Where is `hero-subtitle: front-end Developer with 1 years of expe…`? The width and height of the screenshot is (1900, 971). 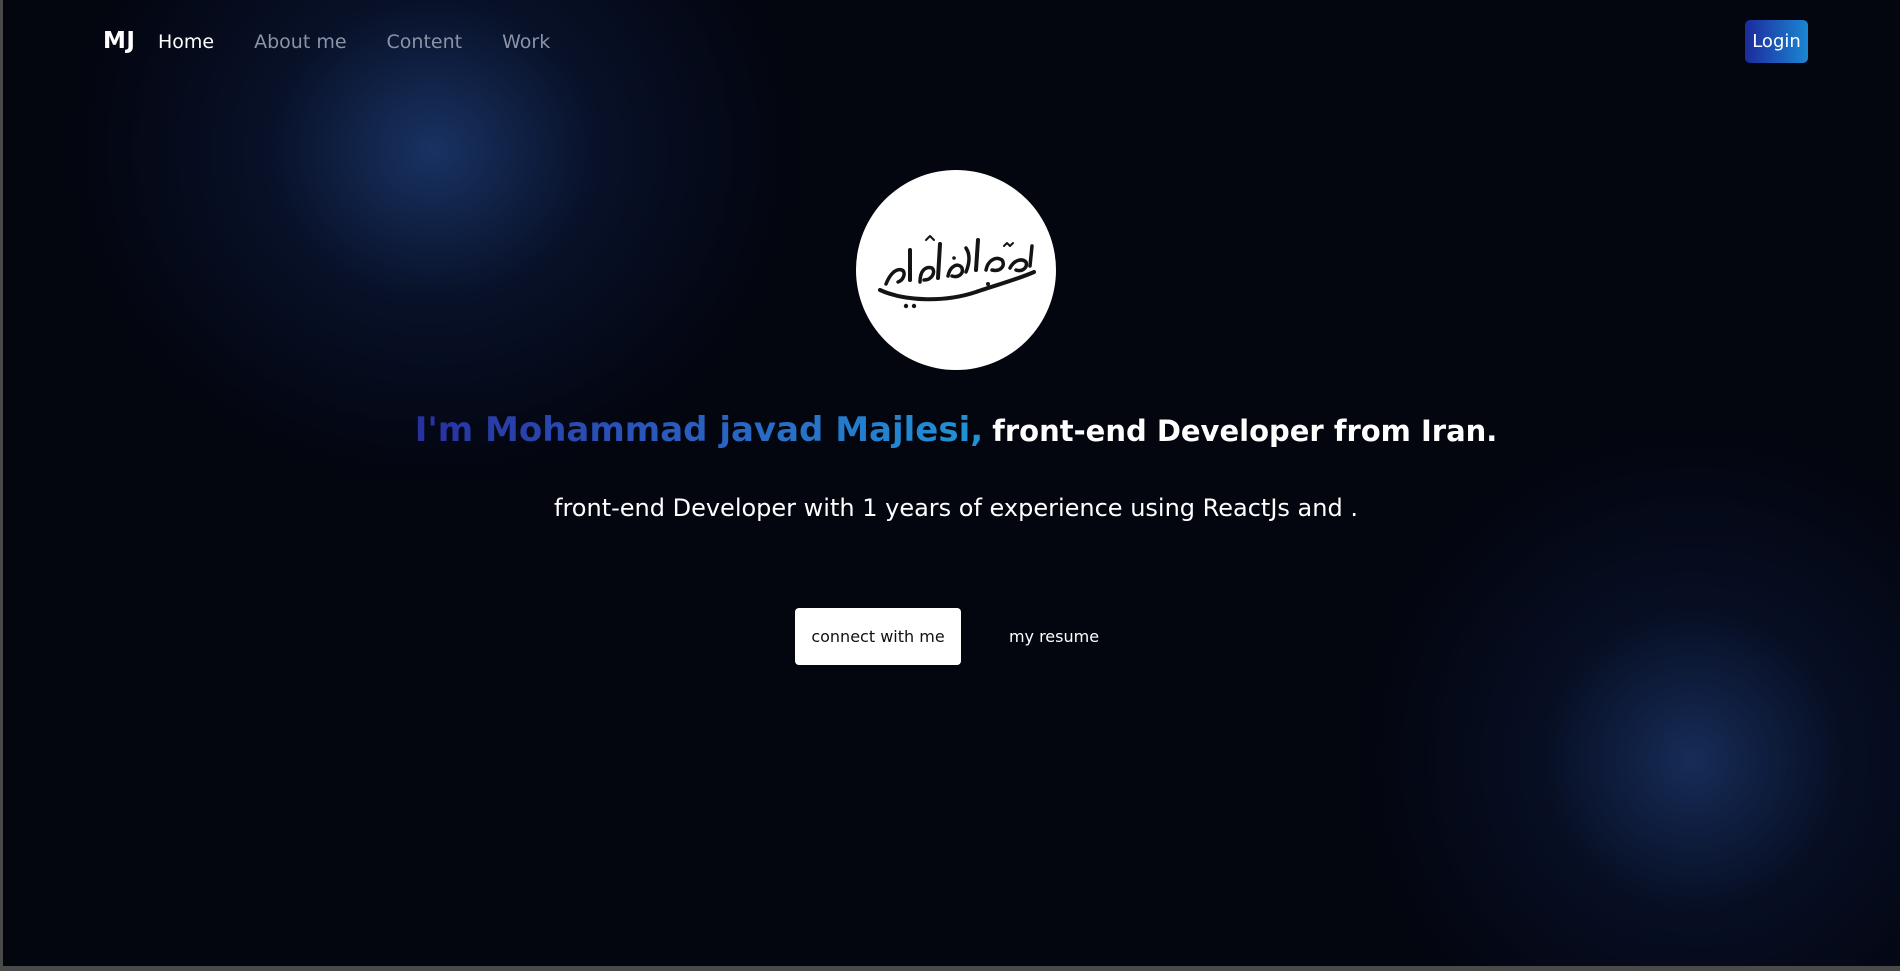 hero-subtitle: front-end Developer with 1 years of expe… is located at coordinates (956, 508).